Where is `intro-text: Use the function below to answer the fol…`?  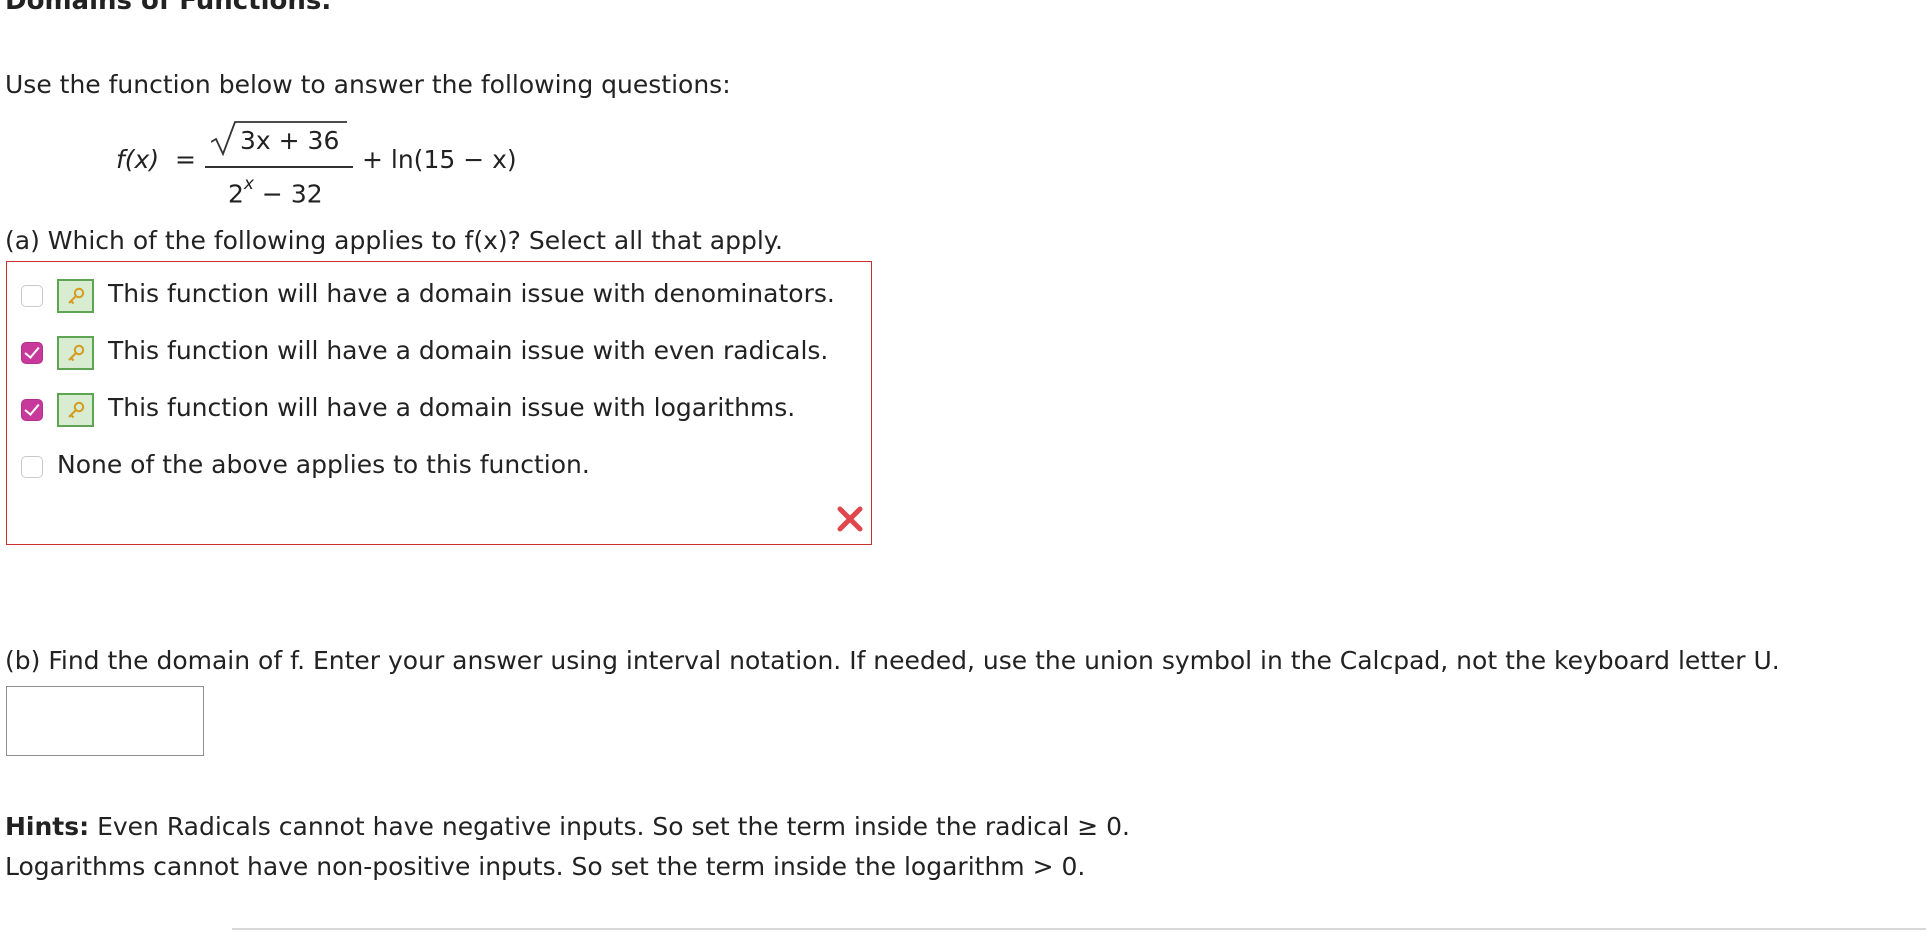
intro-text: Use the function below to answer the fol… is located at coordinates (368, 84).